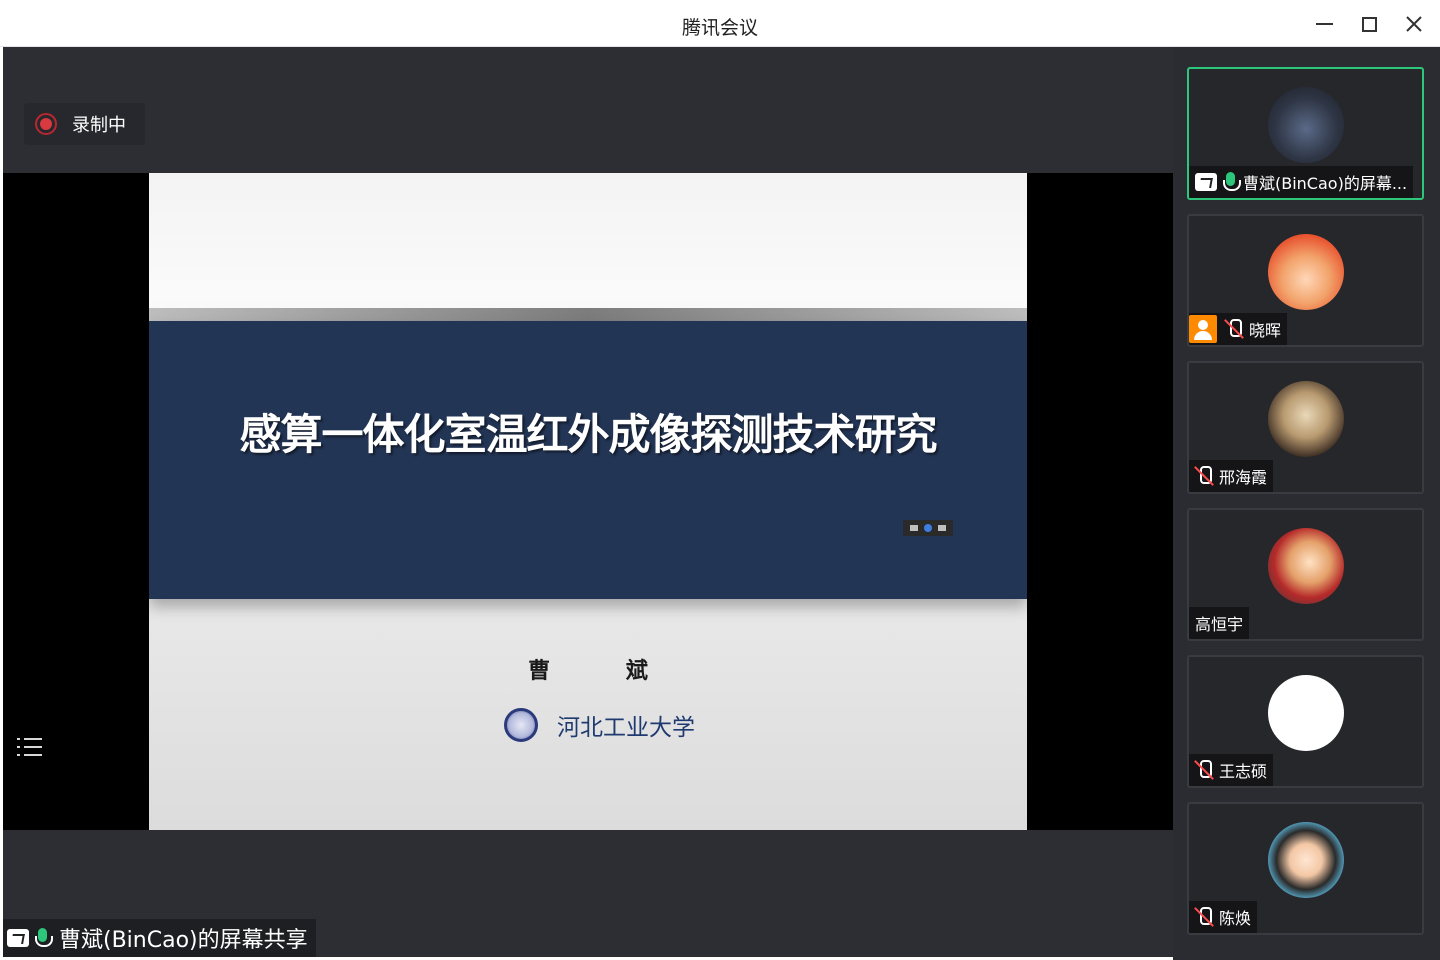 The image size is (1440, 960). I want to click on participant-name-tag: 高恒宇, so click(1219, 623).